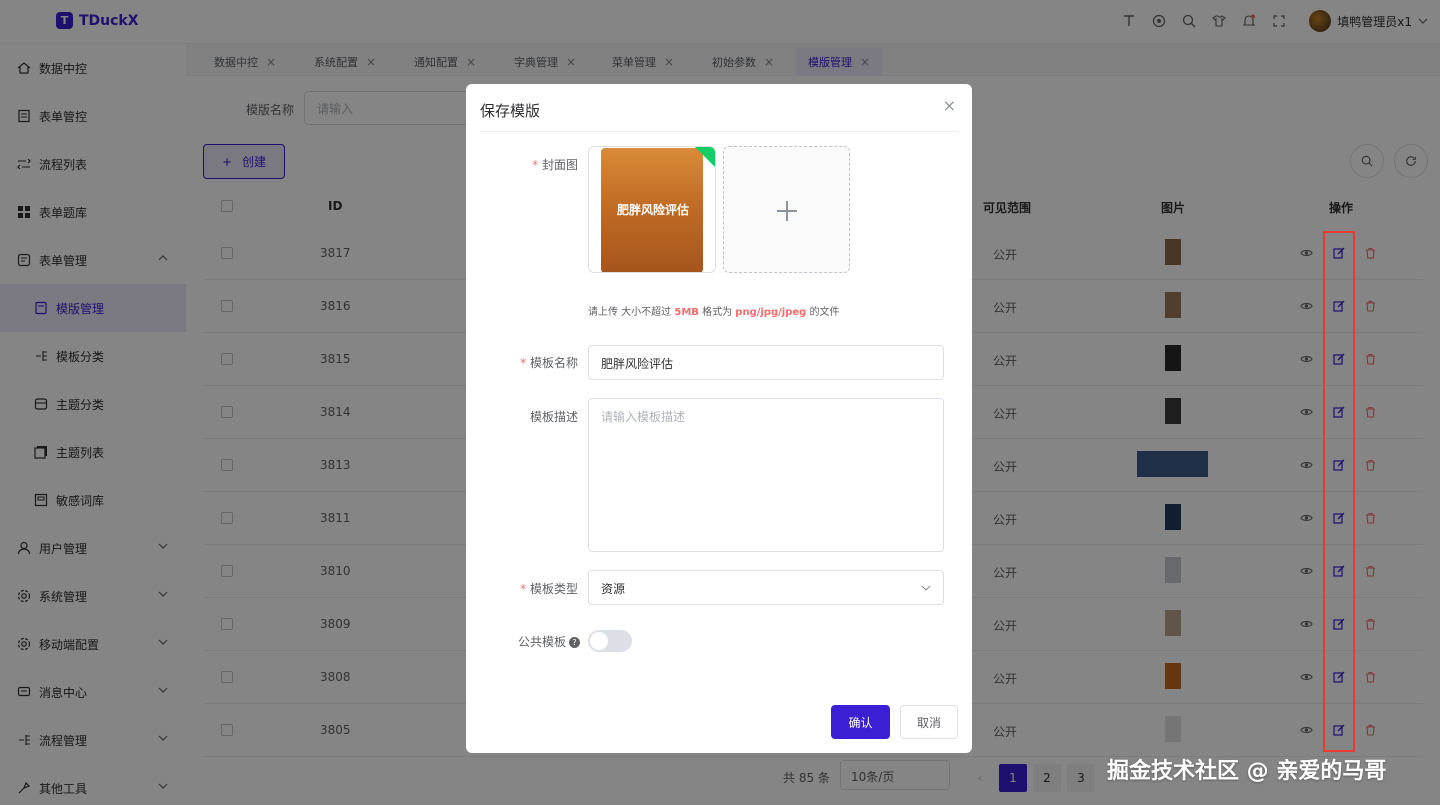 Image resolution: width=1440 pixels, height=805 pixels. What do you see at coordinates (824, 312) in the screenshot?
I see `hint-text: 的文件` at bounding box center [824, 312].